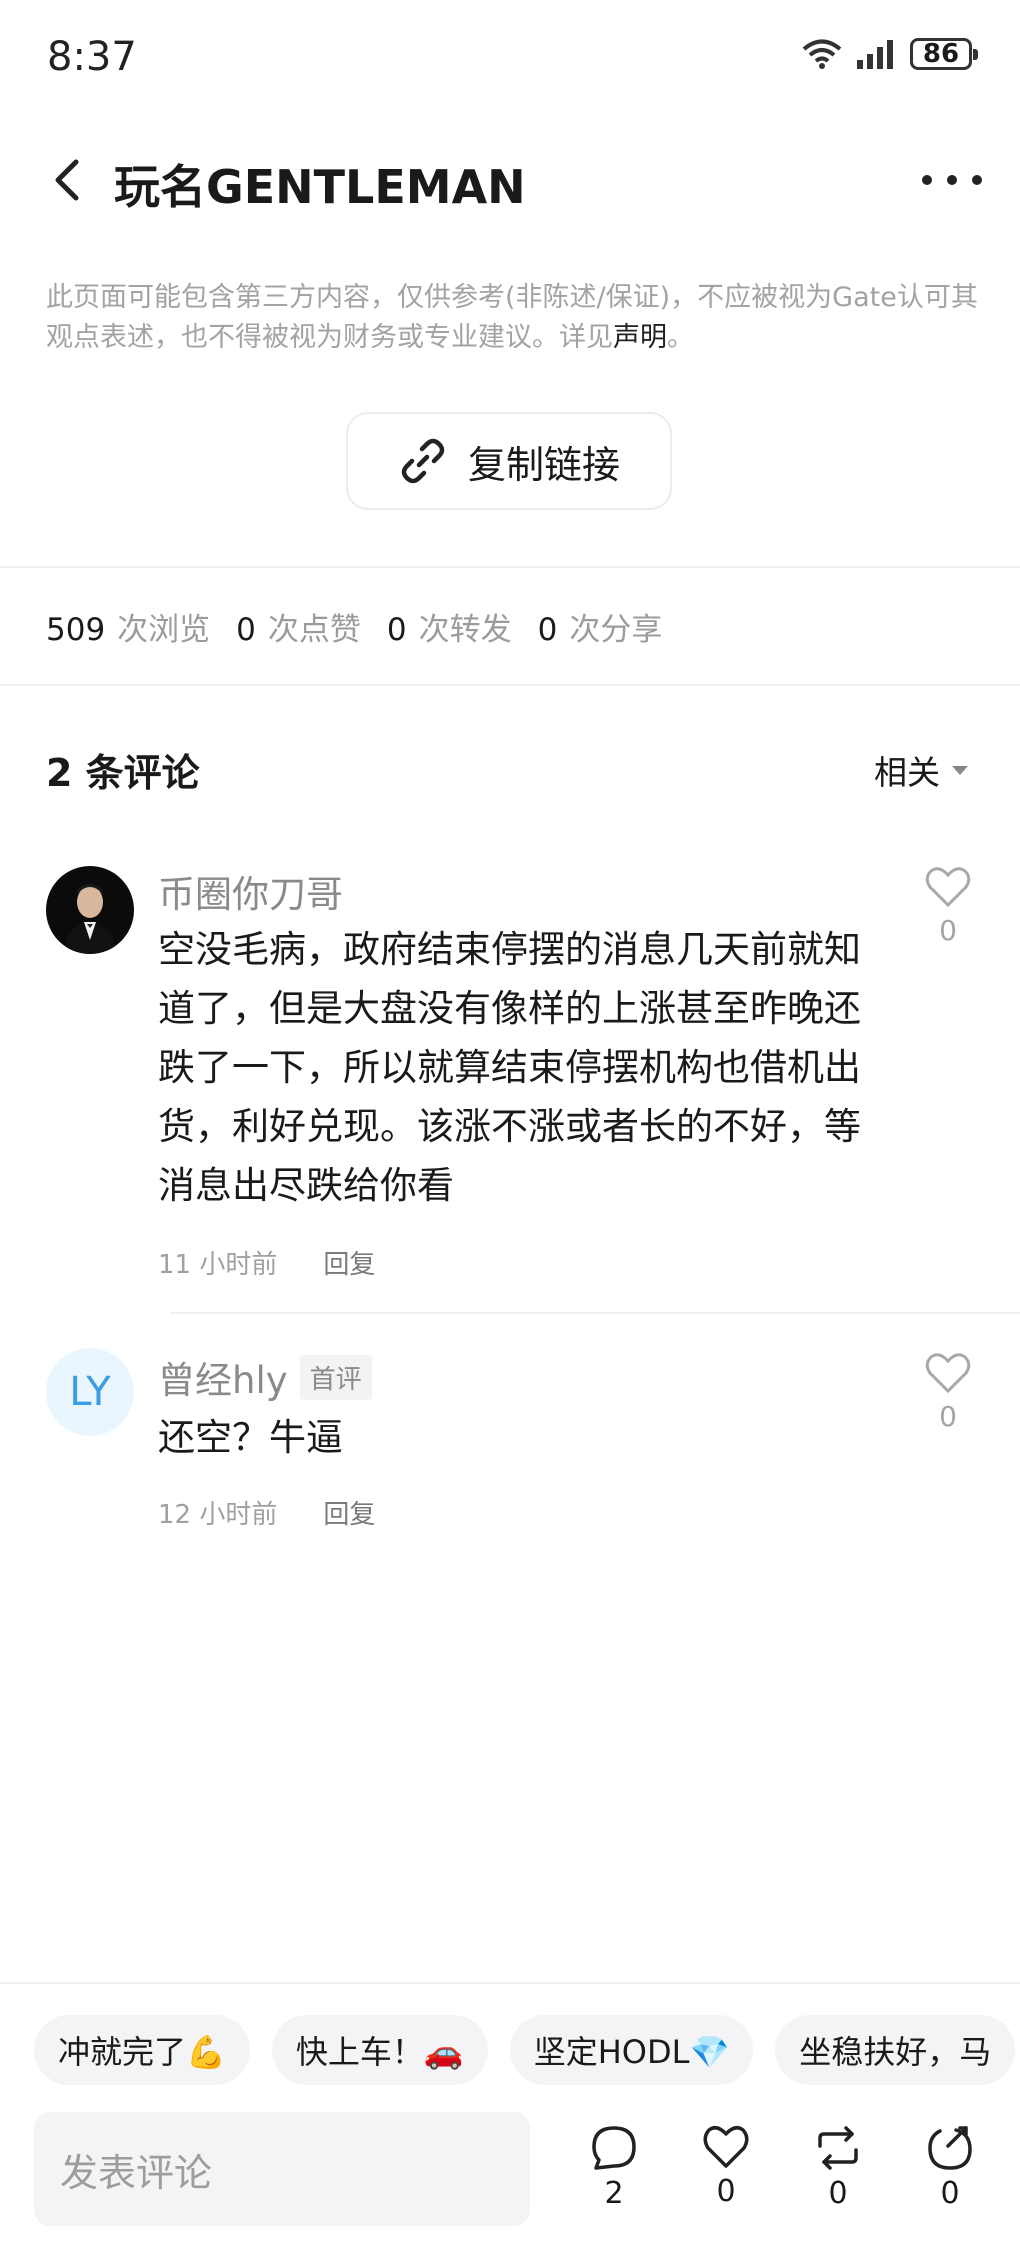 Image resolution: width=1020 pixels, height=2250 pixels. I want to click on first-comment-badge: 首评, so click(335, 1377).